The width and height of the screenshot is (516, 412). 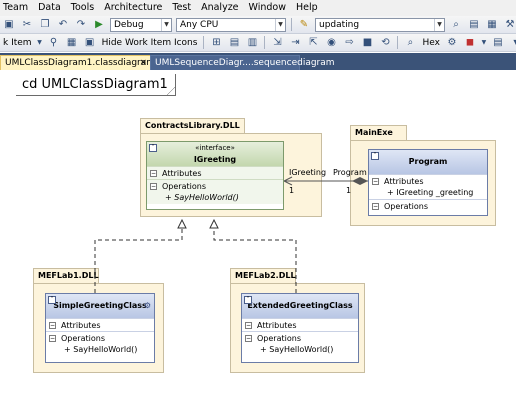 I want to click on menu-architecture: Architecture, so click(x=133, y=8).